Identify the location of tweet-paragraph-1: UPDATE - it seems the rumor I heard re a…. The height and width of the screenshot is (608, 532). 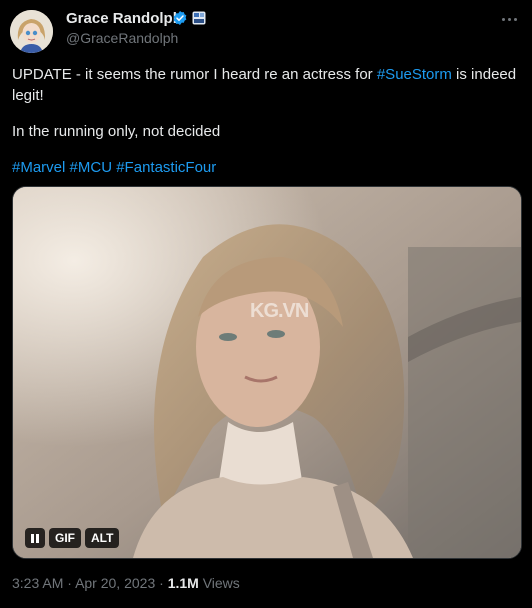
(264, 85).